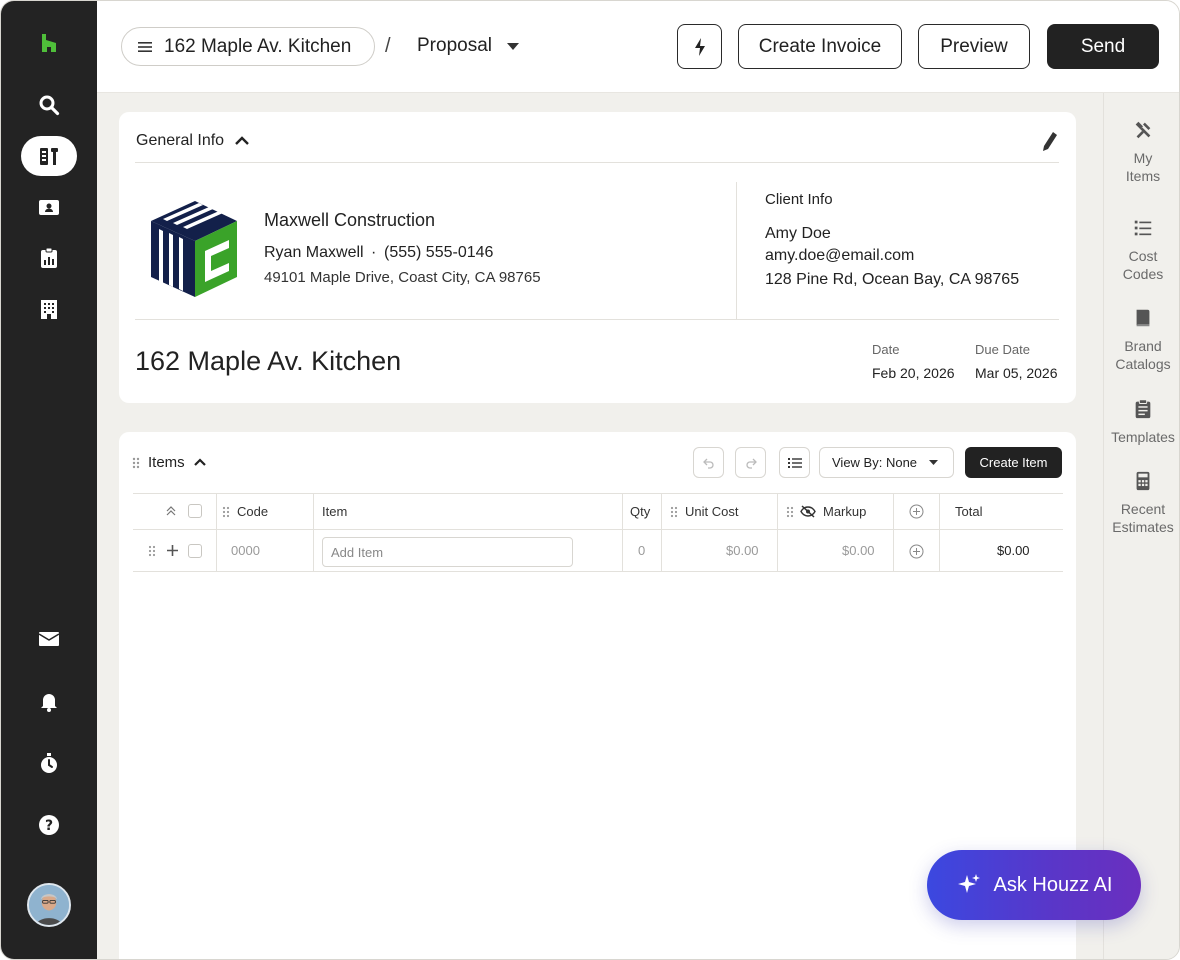 This screenshot has height=960, width=1180. What do you see at coordinates (334, 511) in the screenshot?
I see `column-header-item: Item` at bounding box center [334, 511].